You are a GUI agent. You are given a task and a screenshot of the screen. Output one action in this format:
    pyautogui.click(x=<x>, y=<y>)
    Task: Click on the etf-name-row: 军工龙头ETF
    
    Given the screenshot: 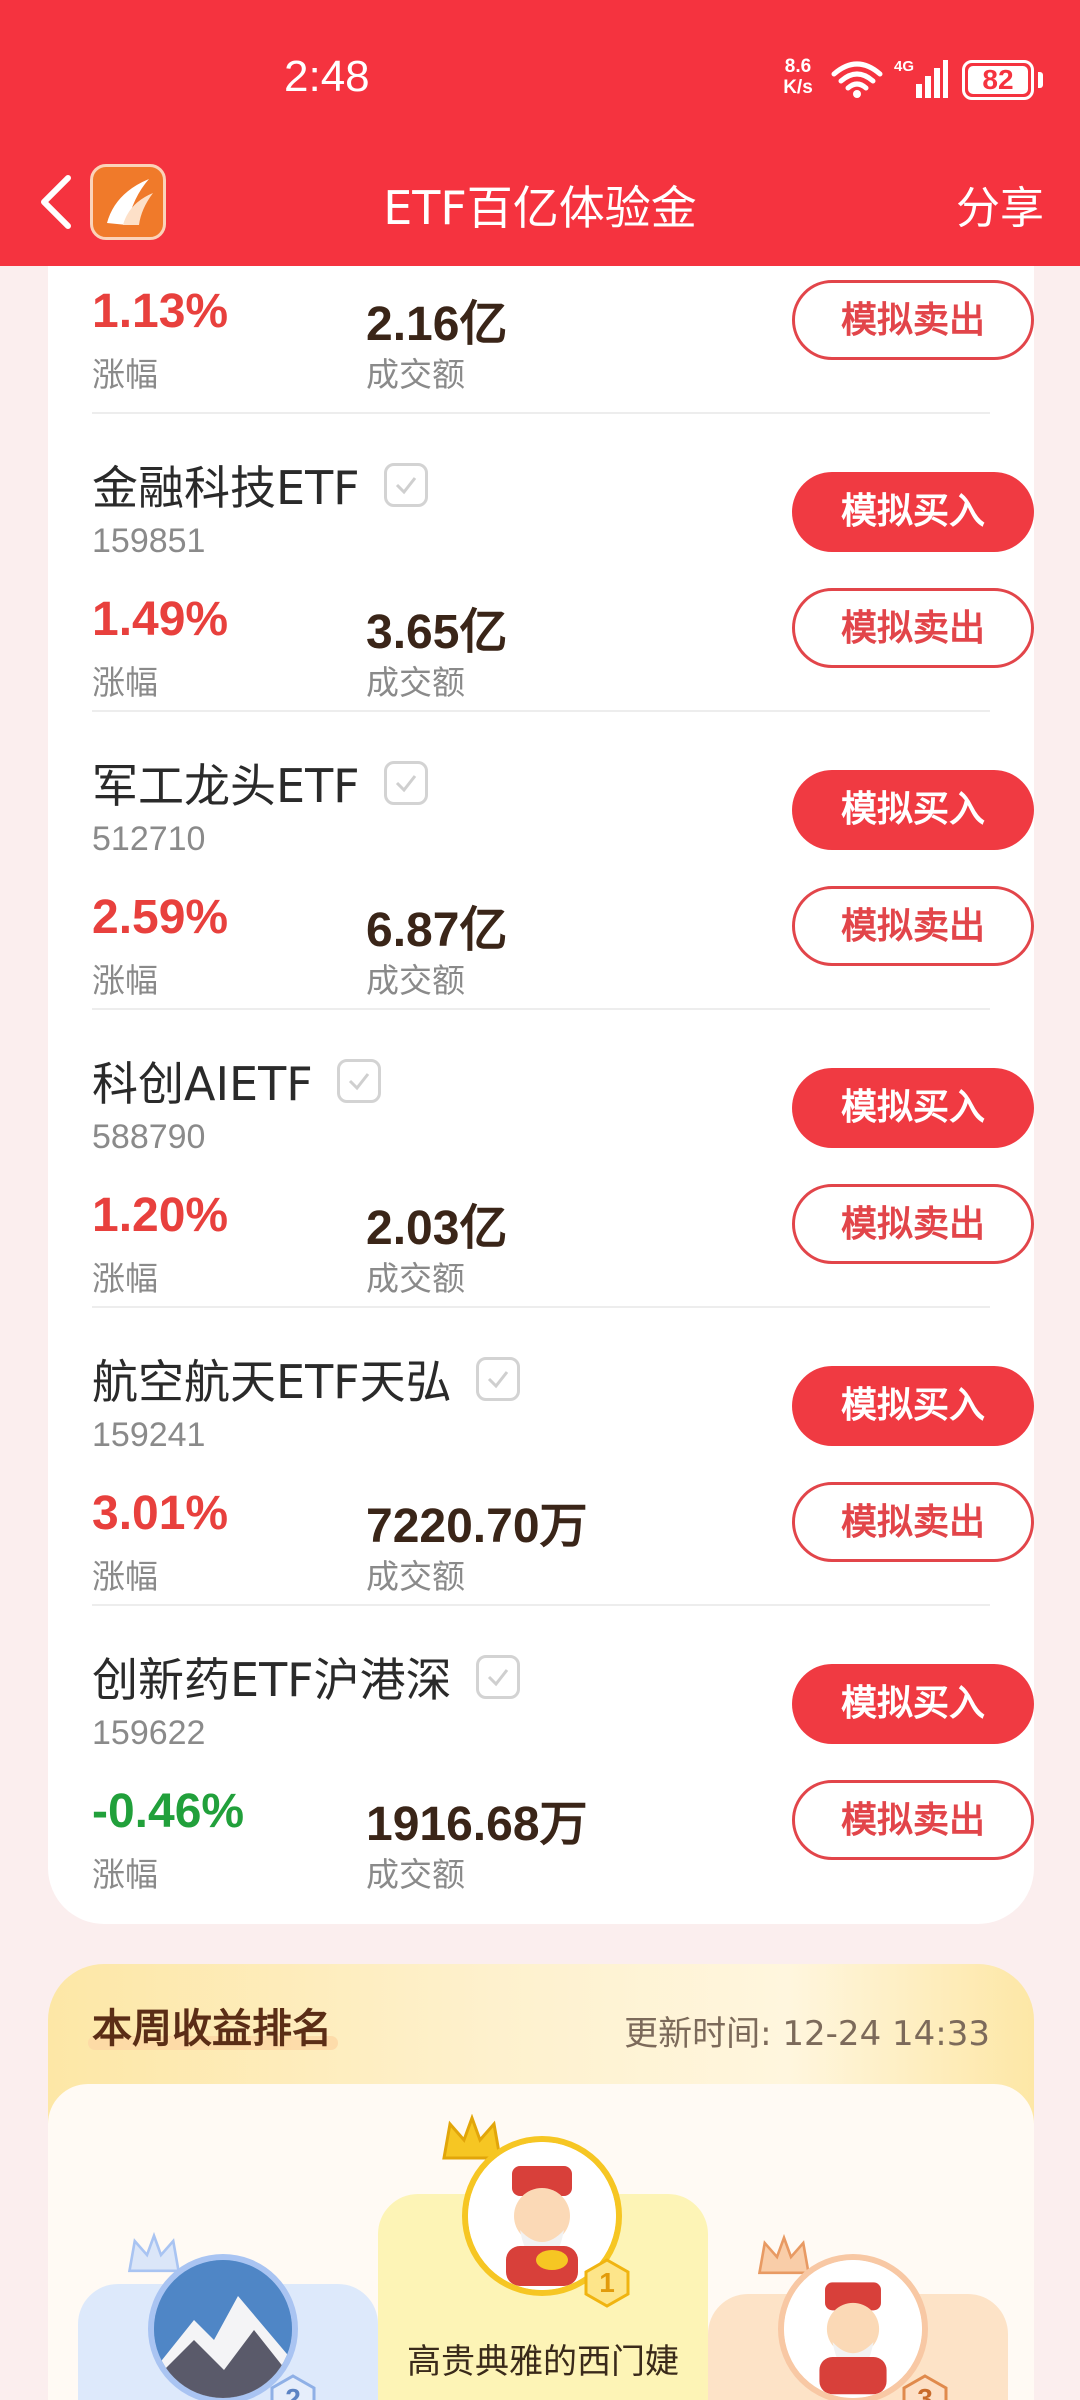 What is the action you would take?
    pyautogui.click(x=260, y=783)
    